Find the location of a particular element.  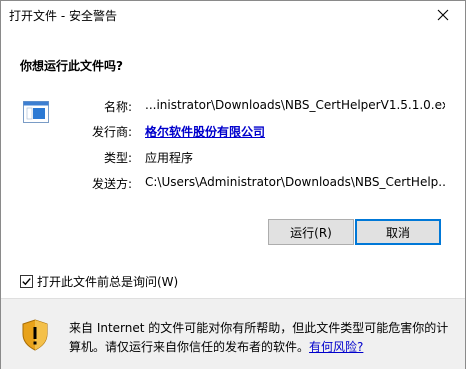

close-icon is located at coordinates (443, 15).